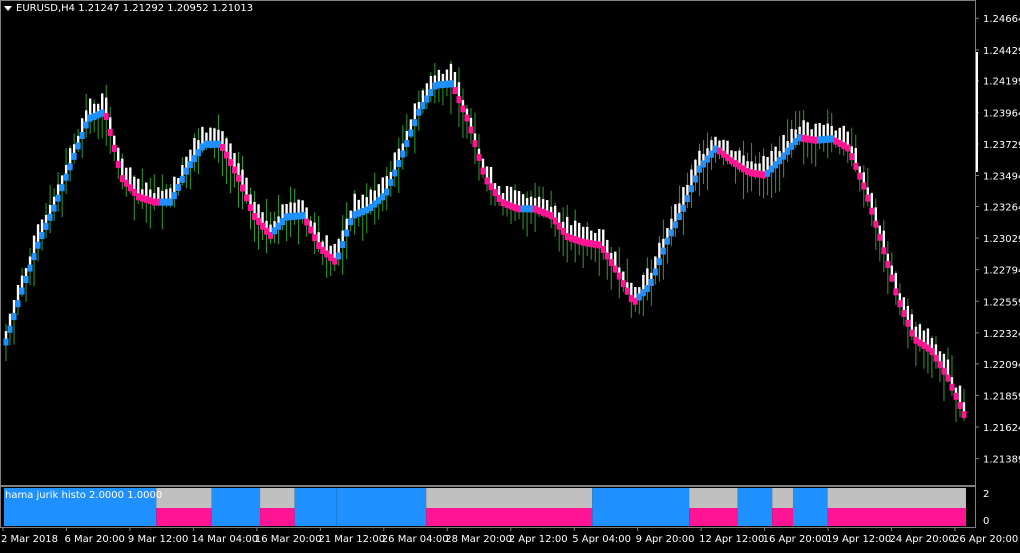 The width and height of the screenshot is (1020, 553). Describe the element at coordinates (1001, 82) in the screenshot. I see `price-tick-label: 1.24199` at that location.